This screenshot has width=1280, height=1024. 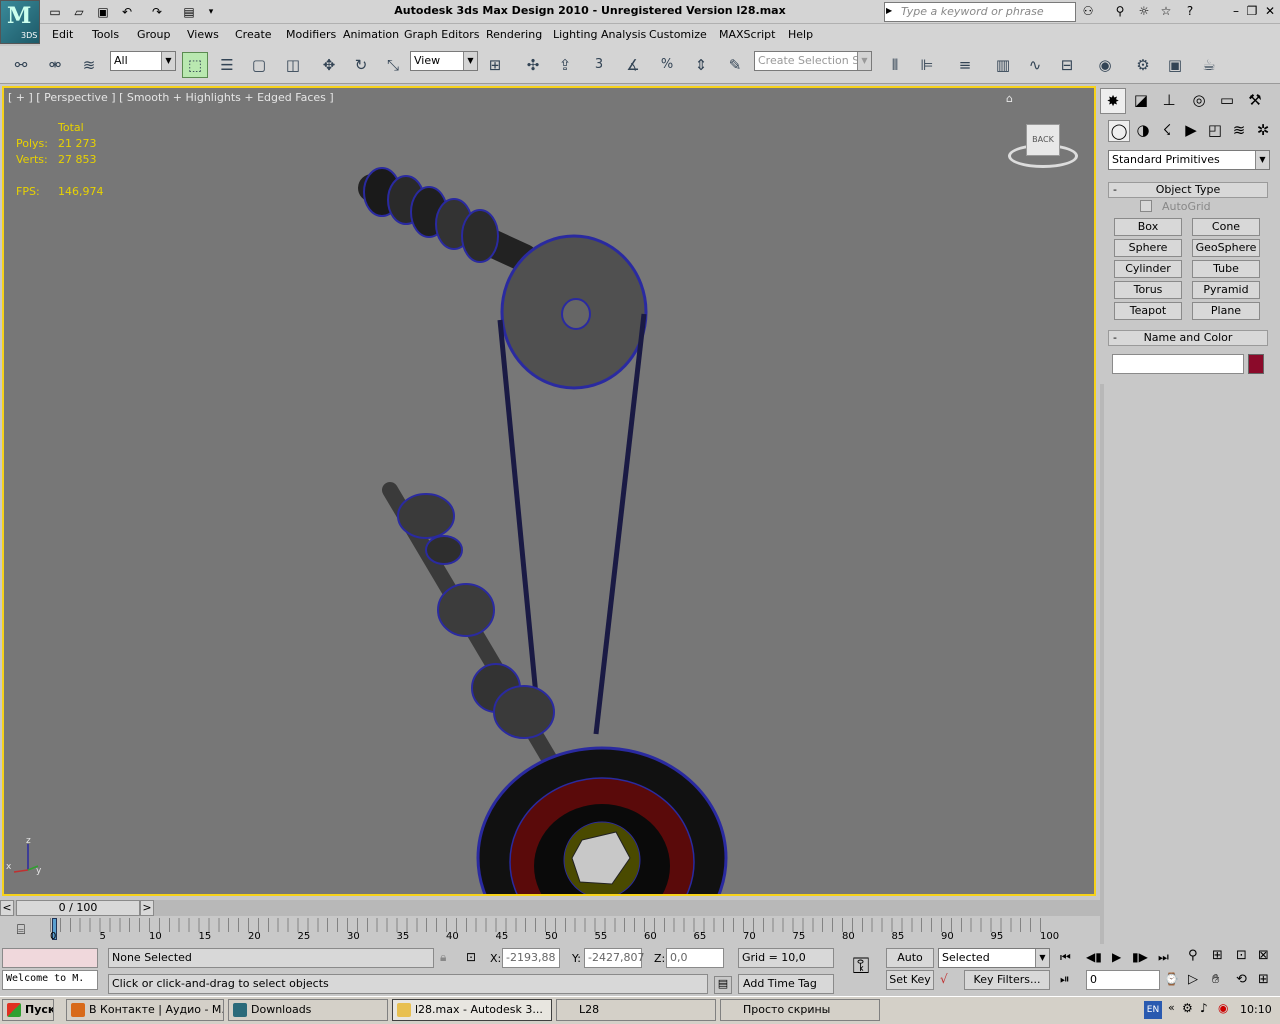 I want to click on shapes-icon: ◑, so click(x=1143, y=131).